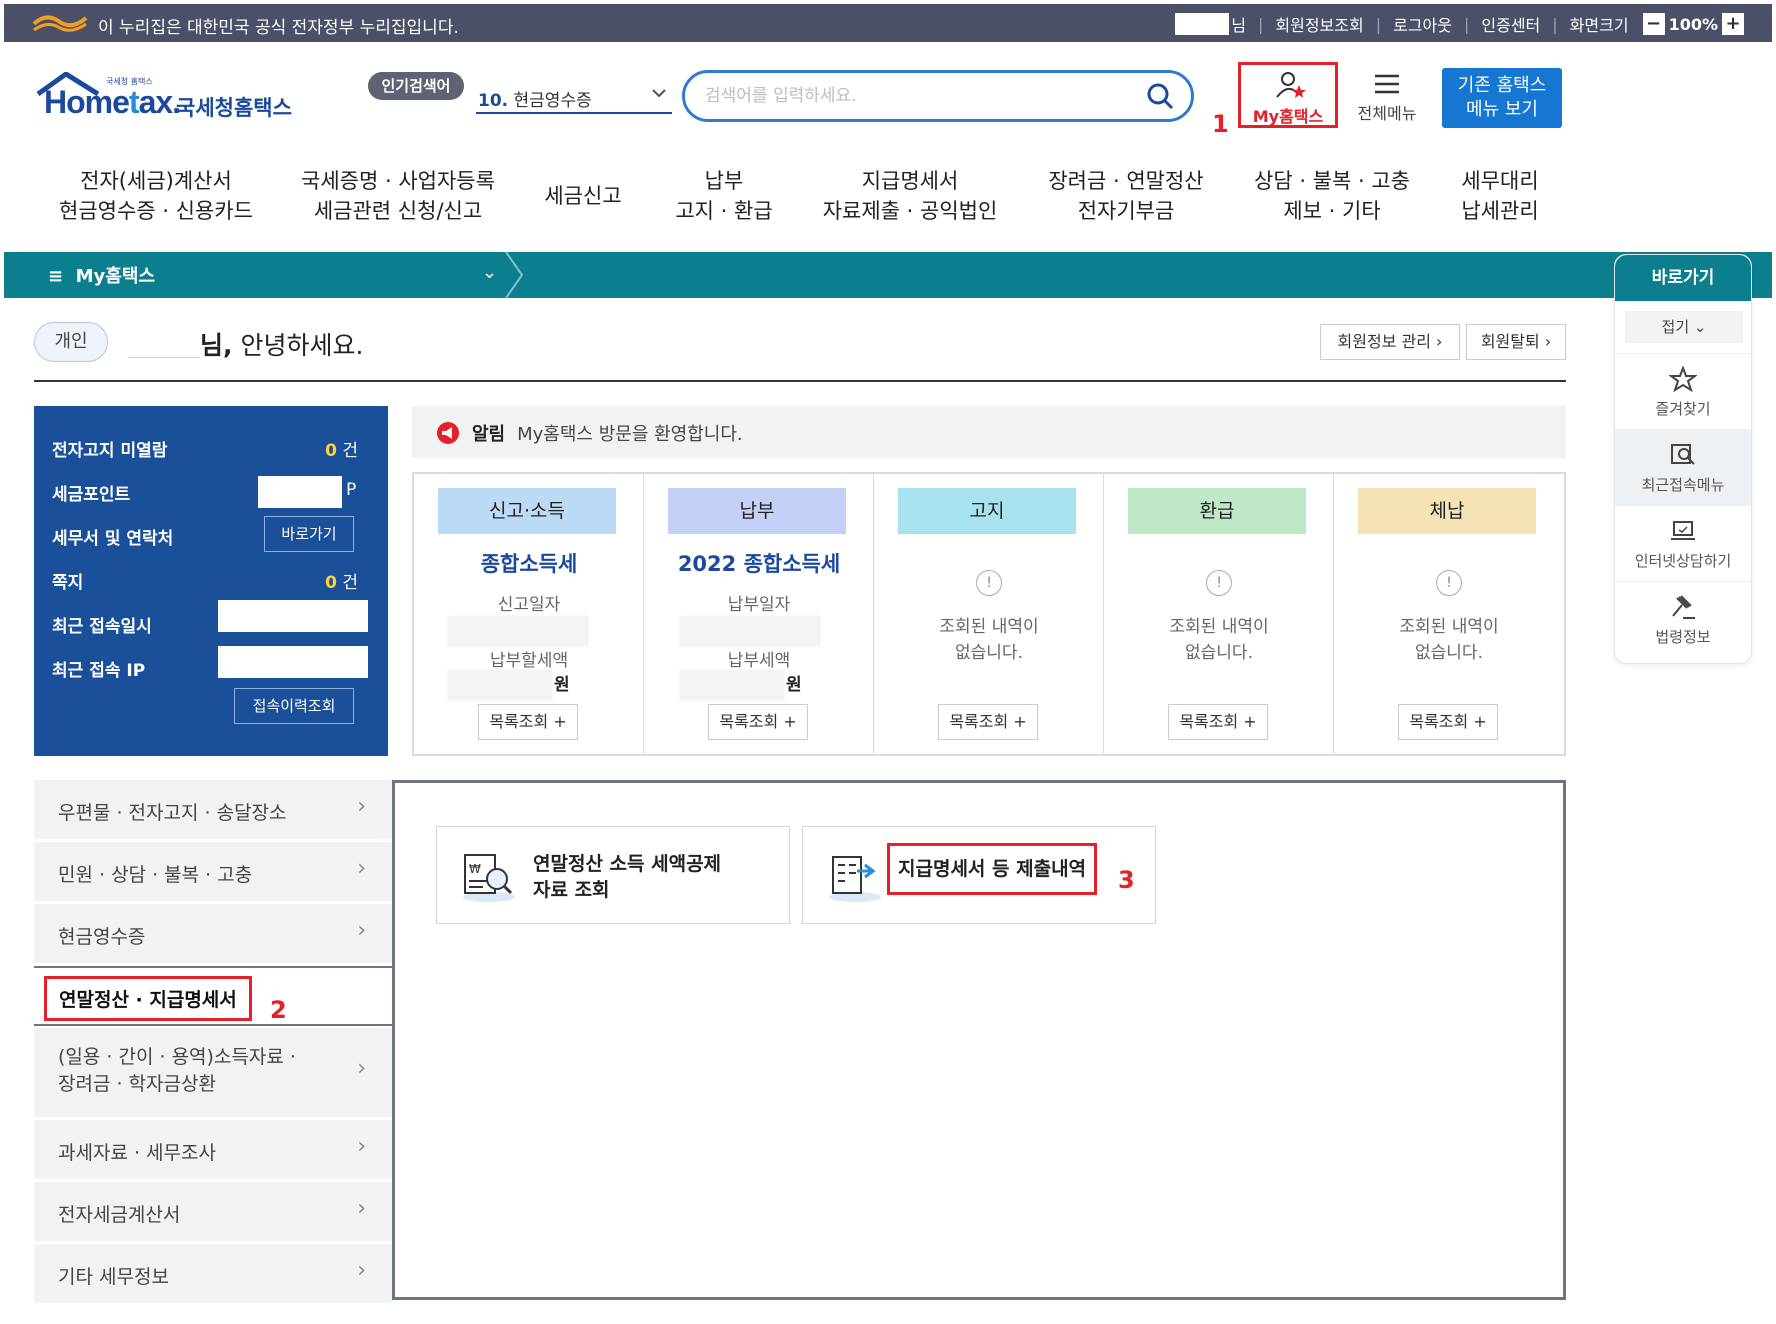 The width and height of the screenshot is (1776, 1324). Describe the element at coordinates (1387, 84) in the screenshot. I see `hamburger-icon` at that location.